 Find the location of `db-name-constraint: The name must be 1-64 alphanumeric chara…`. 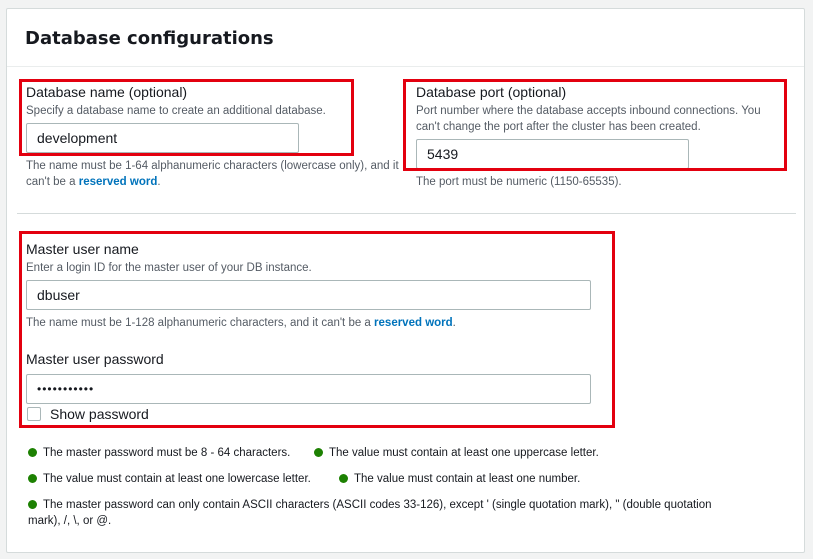

db-name-constraint: The name must be 1-64 alphanumeric chara… is located at coordinates (216, 174).